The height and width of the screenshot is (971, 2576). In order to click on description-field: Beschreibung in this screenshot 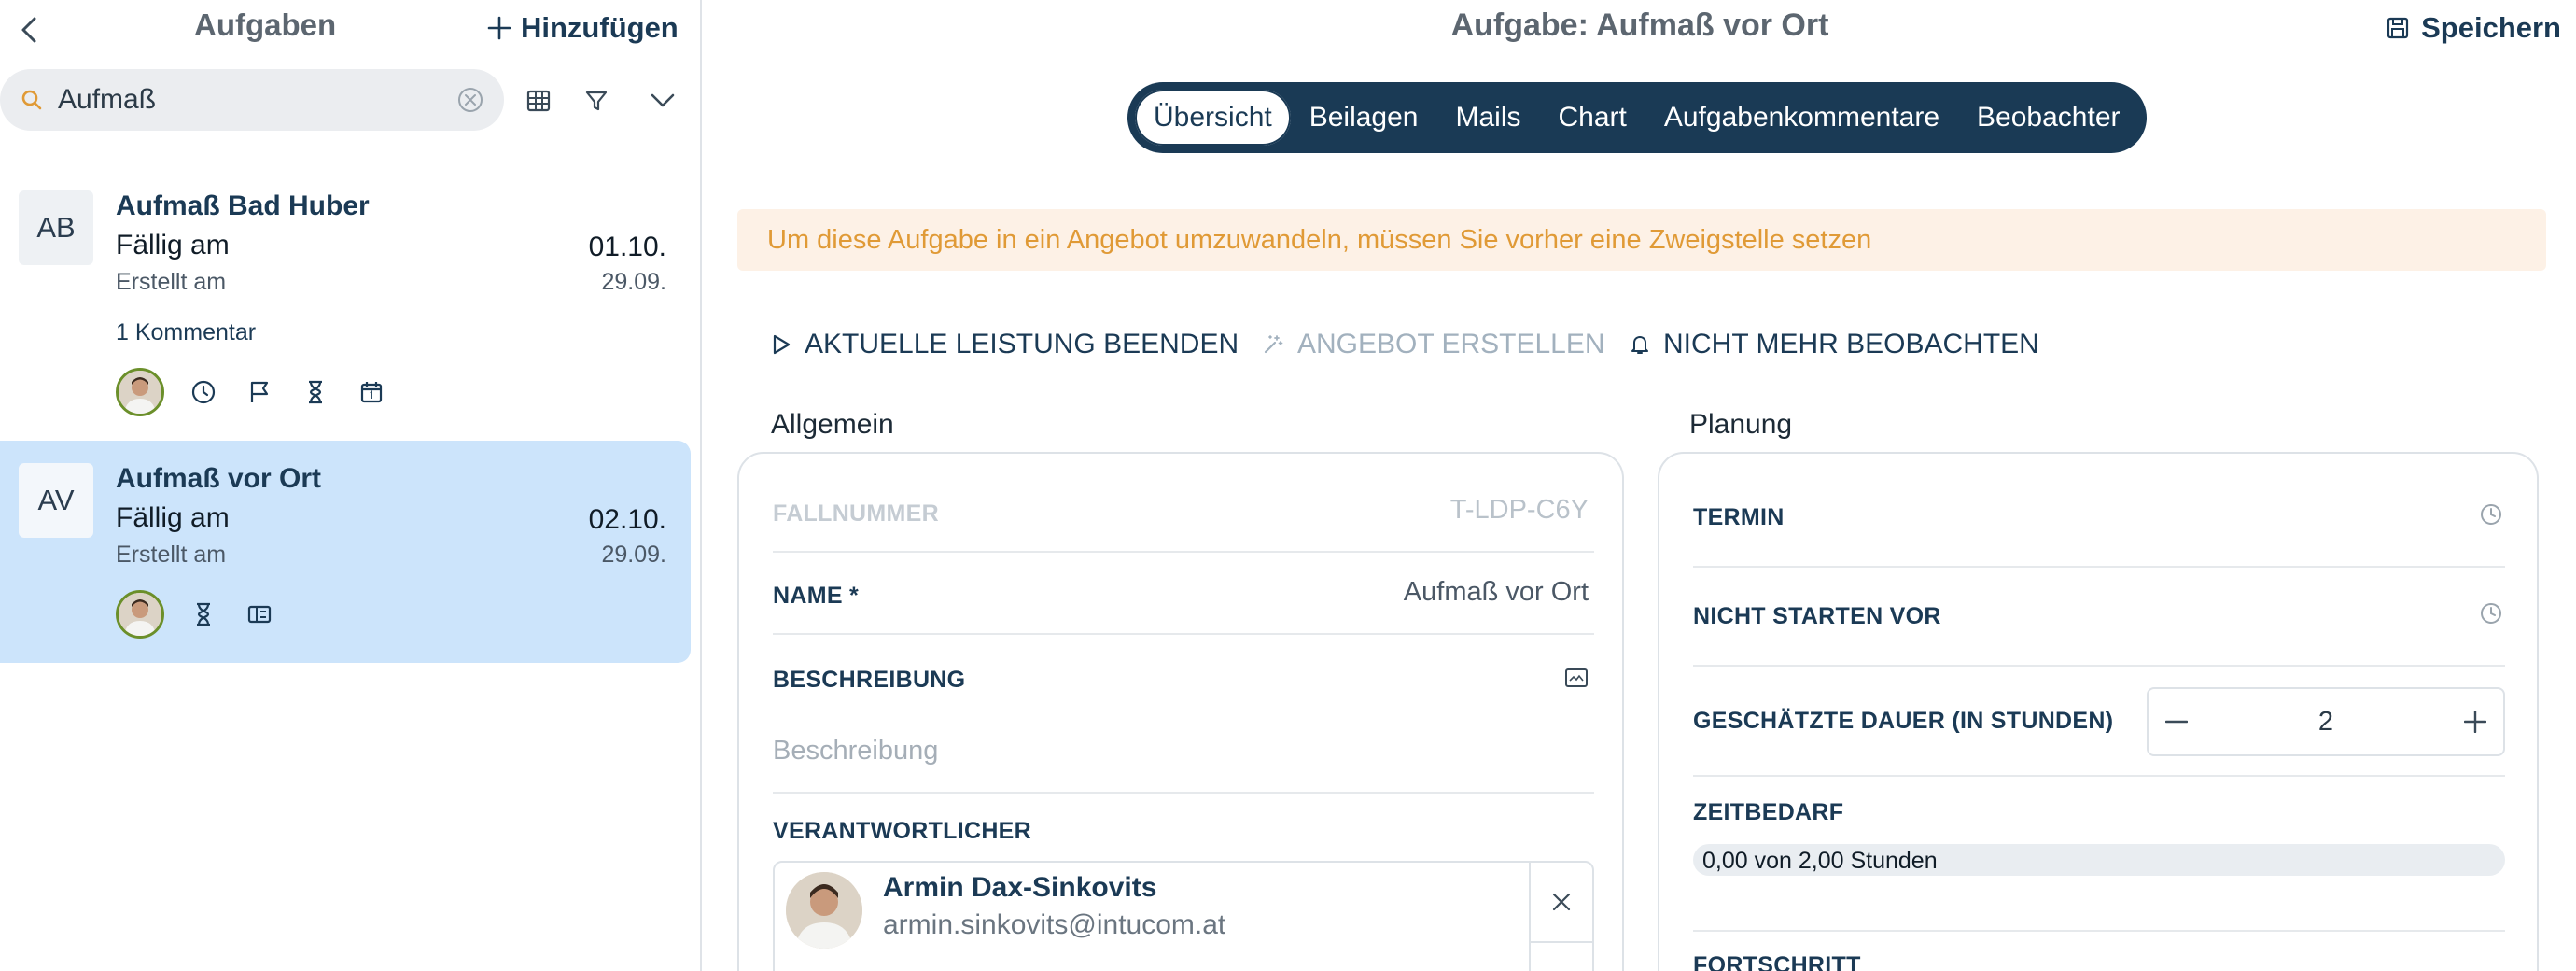, I will do `click(855, 752)`.